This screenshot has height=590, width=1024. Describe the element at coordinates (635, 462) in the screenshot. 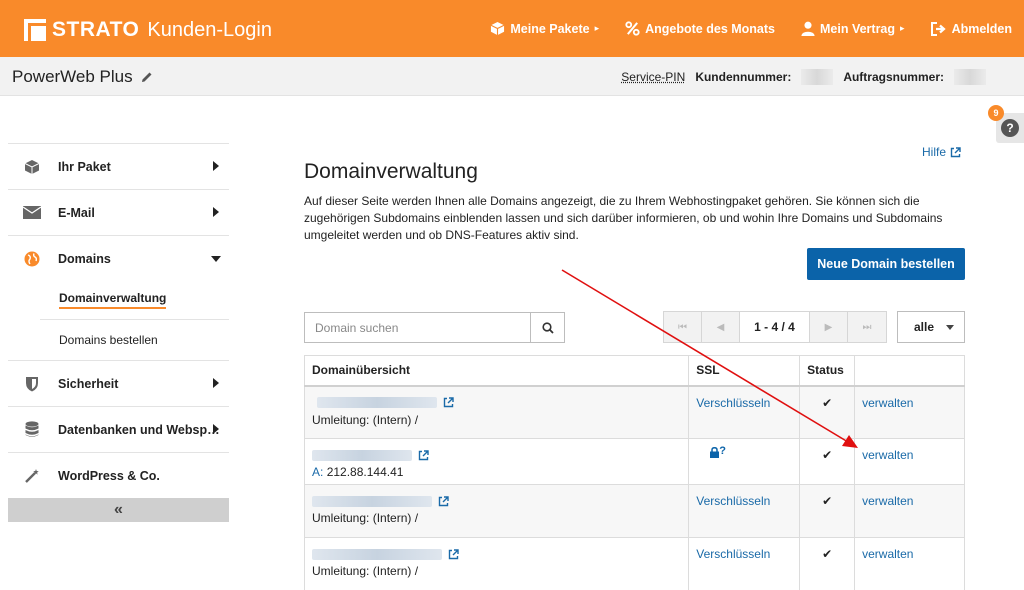

I see `table-row: A: 212.88.144.41 ? ✔ verwalten` at that location.